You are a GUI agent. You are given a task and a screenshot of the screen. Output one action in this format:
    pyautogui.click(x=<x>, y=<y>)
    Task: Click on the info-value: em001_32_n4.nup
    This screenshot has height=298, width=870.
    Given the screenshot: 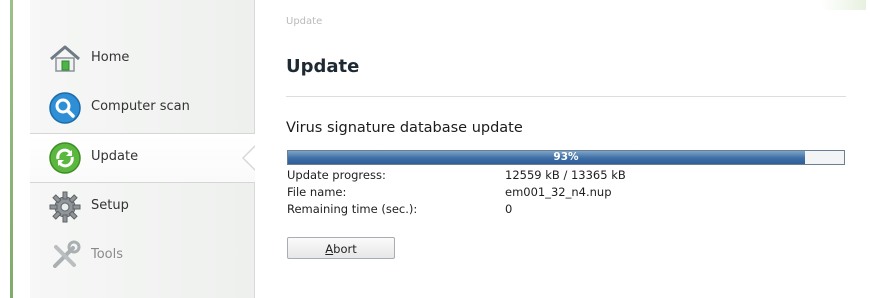 What is the action you would take?
    pyautogui.click(x=558, y=192)
    